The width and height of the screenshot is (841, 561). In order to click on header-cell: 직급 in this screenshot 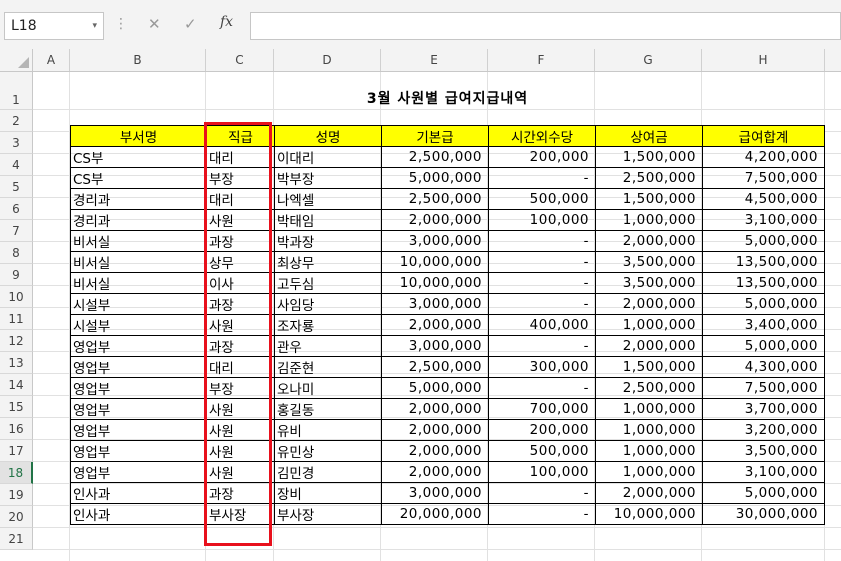, I will do `click(240, 136)`.